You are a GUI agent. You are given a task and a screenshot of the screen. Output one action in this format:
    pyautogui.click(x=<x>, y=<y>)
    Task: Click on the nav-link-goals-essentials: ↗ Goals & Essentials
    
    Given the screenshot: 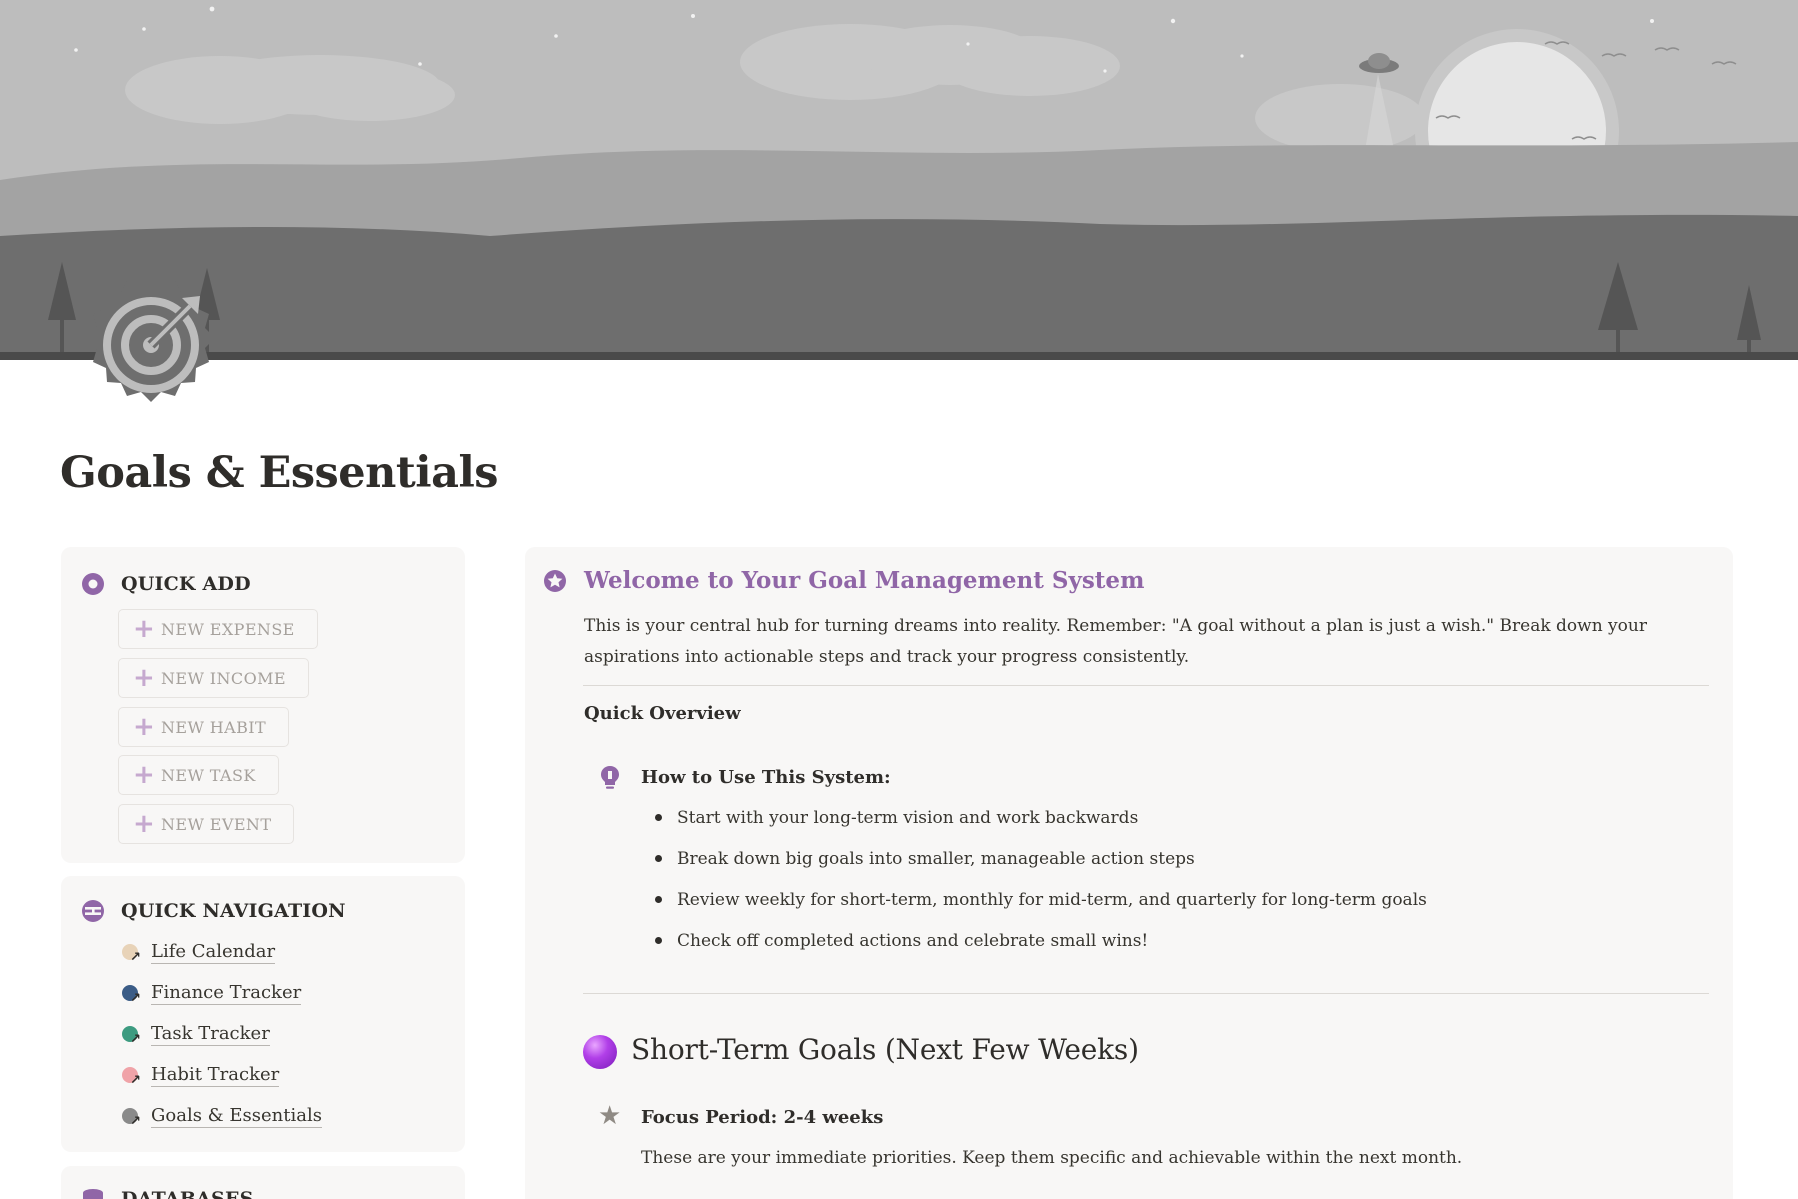 What is the action you would take?
    pyautogui.click(x=221, y=1117)
    